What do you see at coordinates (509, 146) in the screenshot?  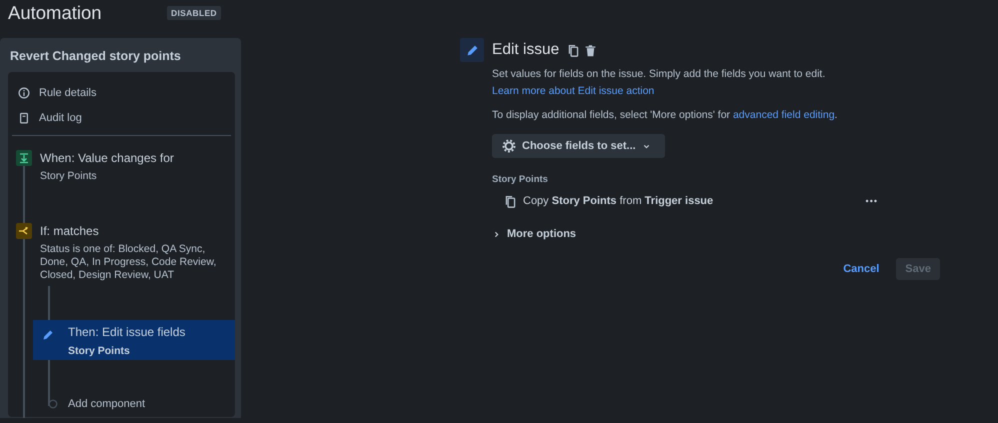 I see `gear-icon` at bounding box center [509, 146].